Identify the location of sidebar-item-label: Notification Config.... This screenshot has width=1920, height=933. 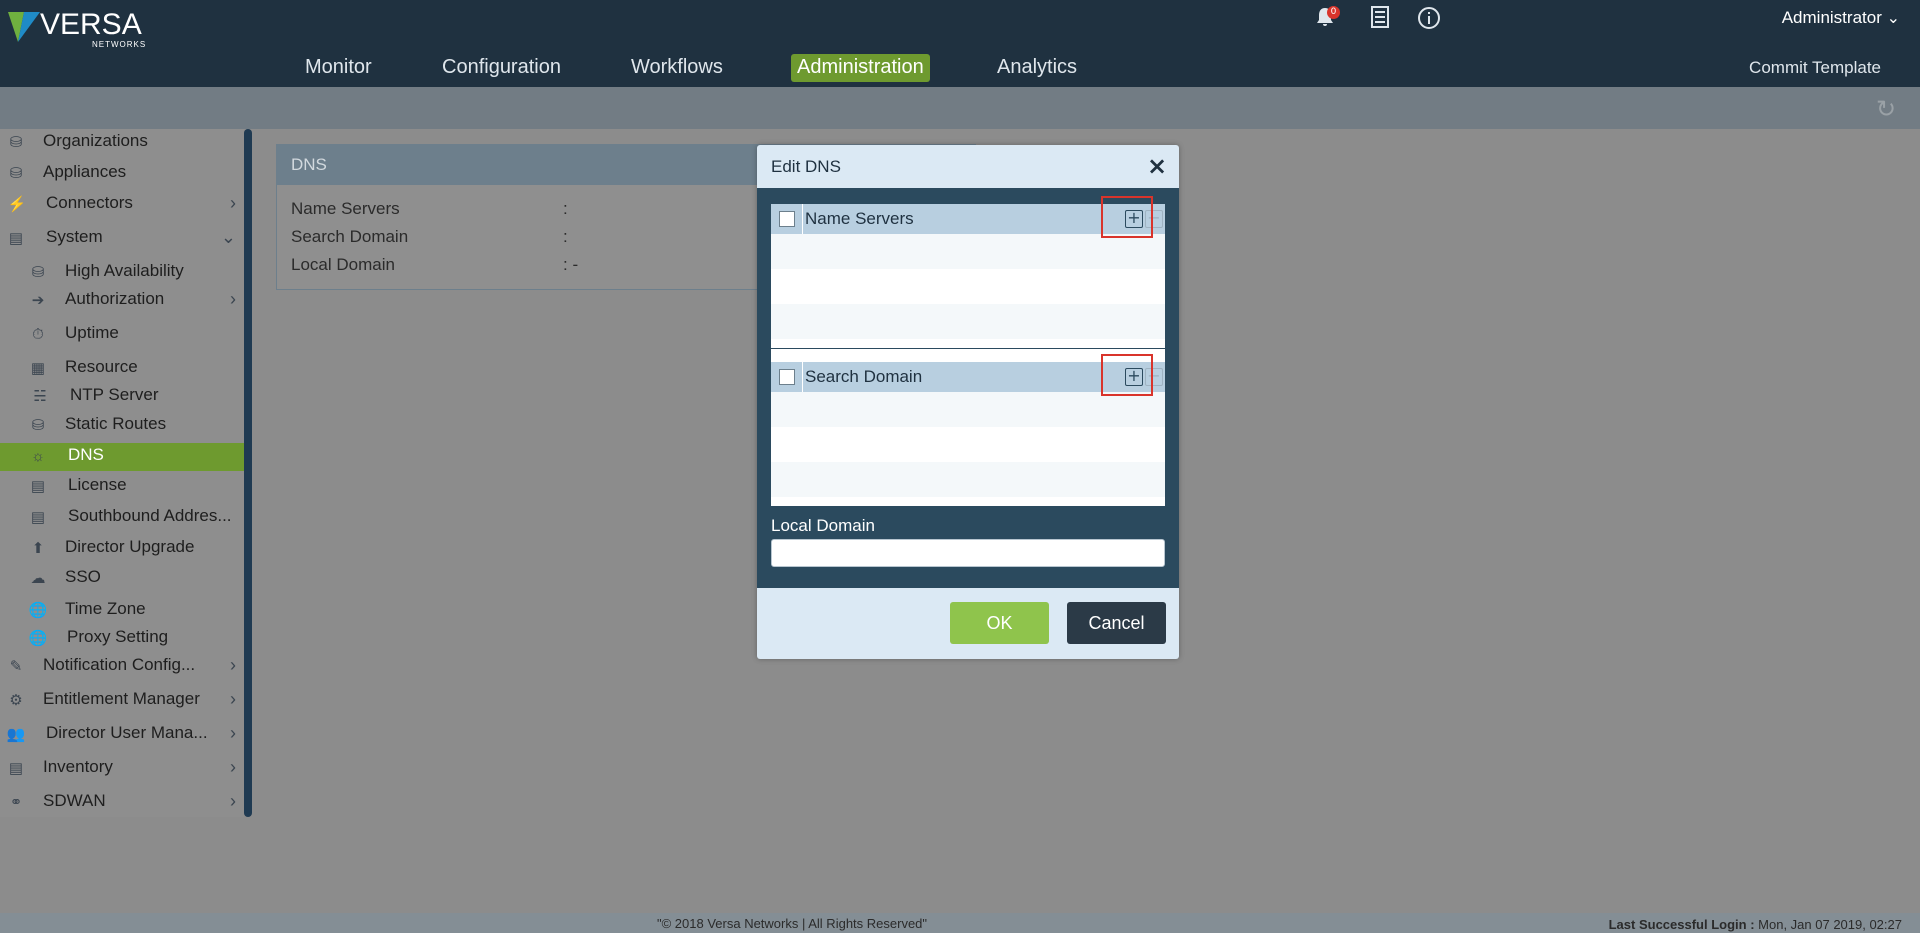
(119, 664).